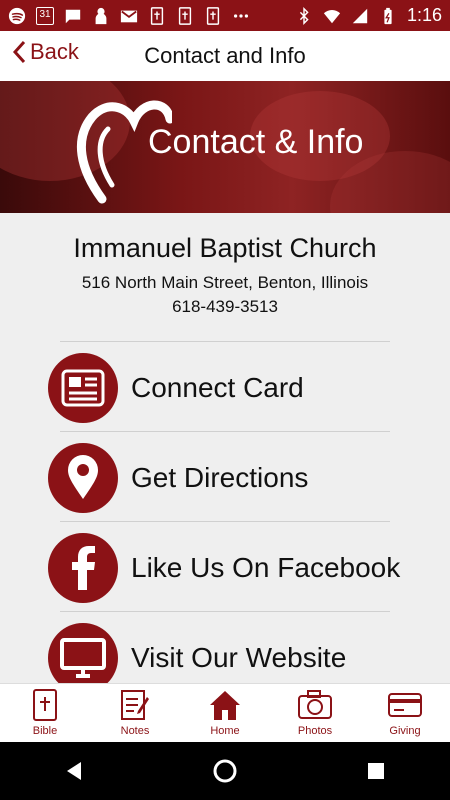 The width and height of the screenshot is (450, 800). I want to click on hero-title: Contact & Info, so click(256, 142).